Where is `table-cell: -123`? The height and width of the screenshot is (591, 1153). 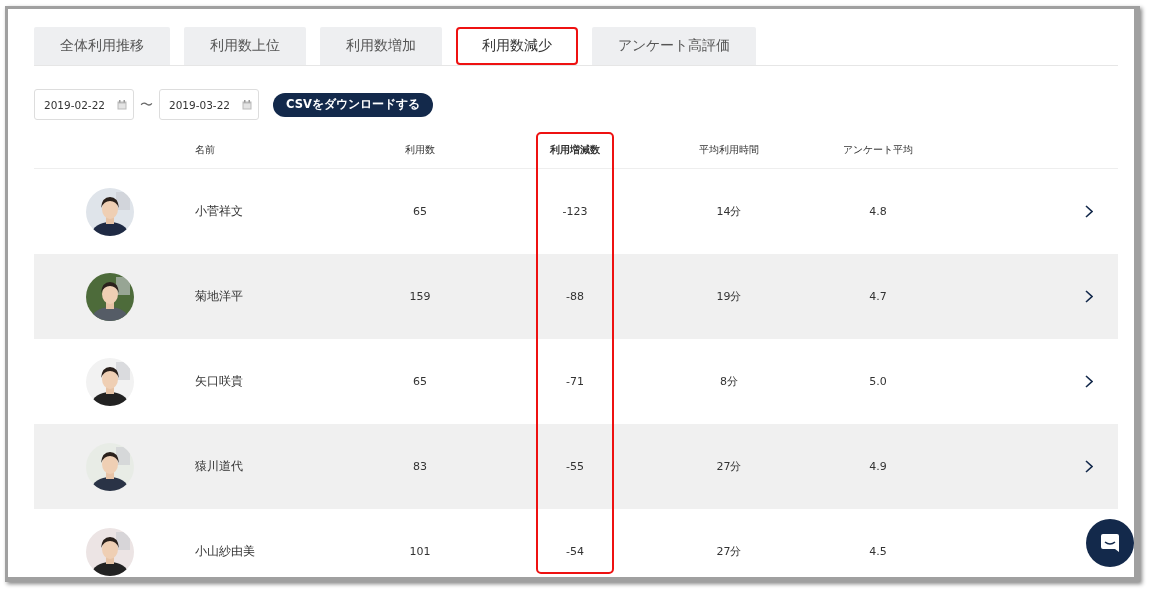 table-cell: -123 is located at coordinates (575, 211).